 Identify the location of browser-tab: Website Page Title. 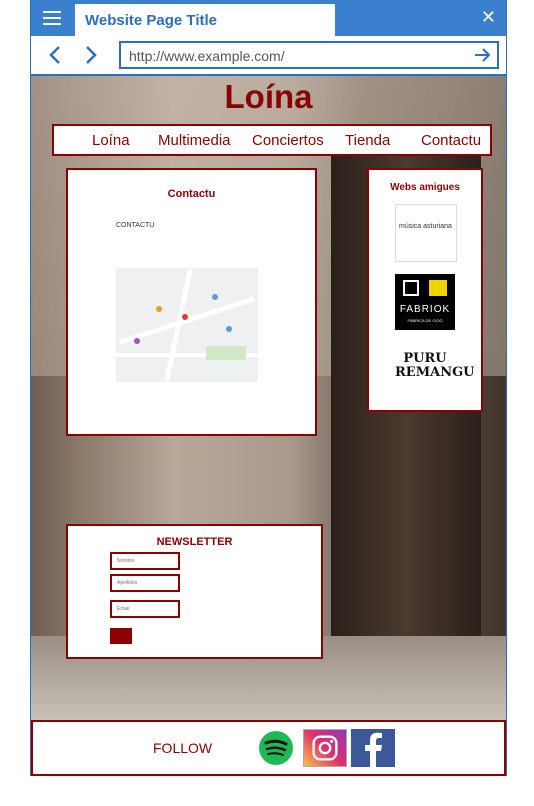
(205, 20).